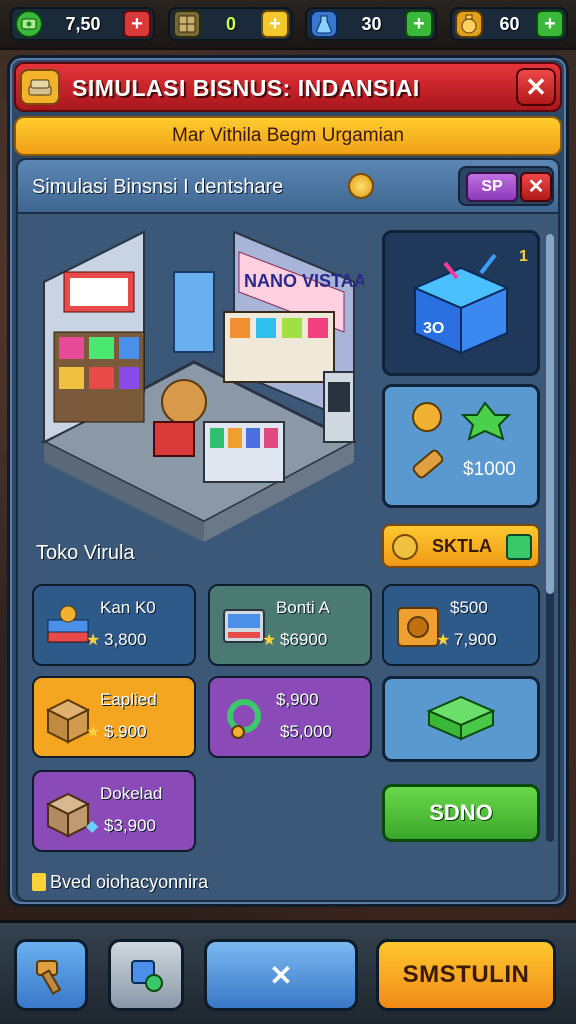 The width and height of the screenshot is (576, 1024). I want to click on item-card-3: $500 ★ 7,900, so click(461, 625).